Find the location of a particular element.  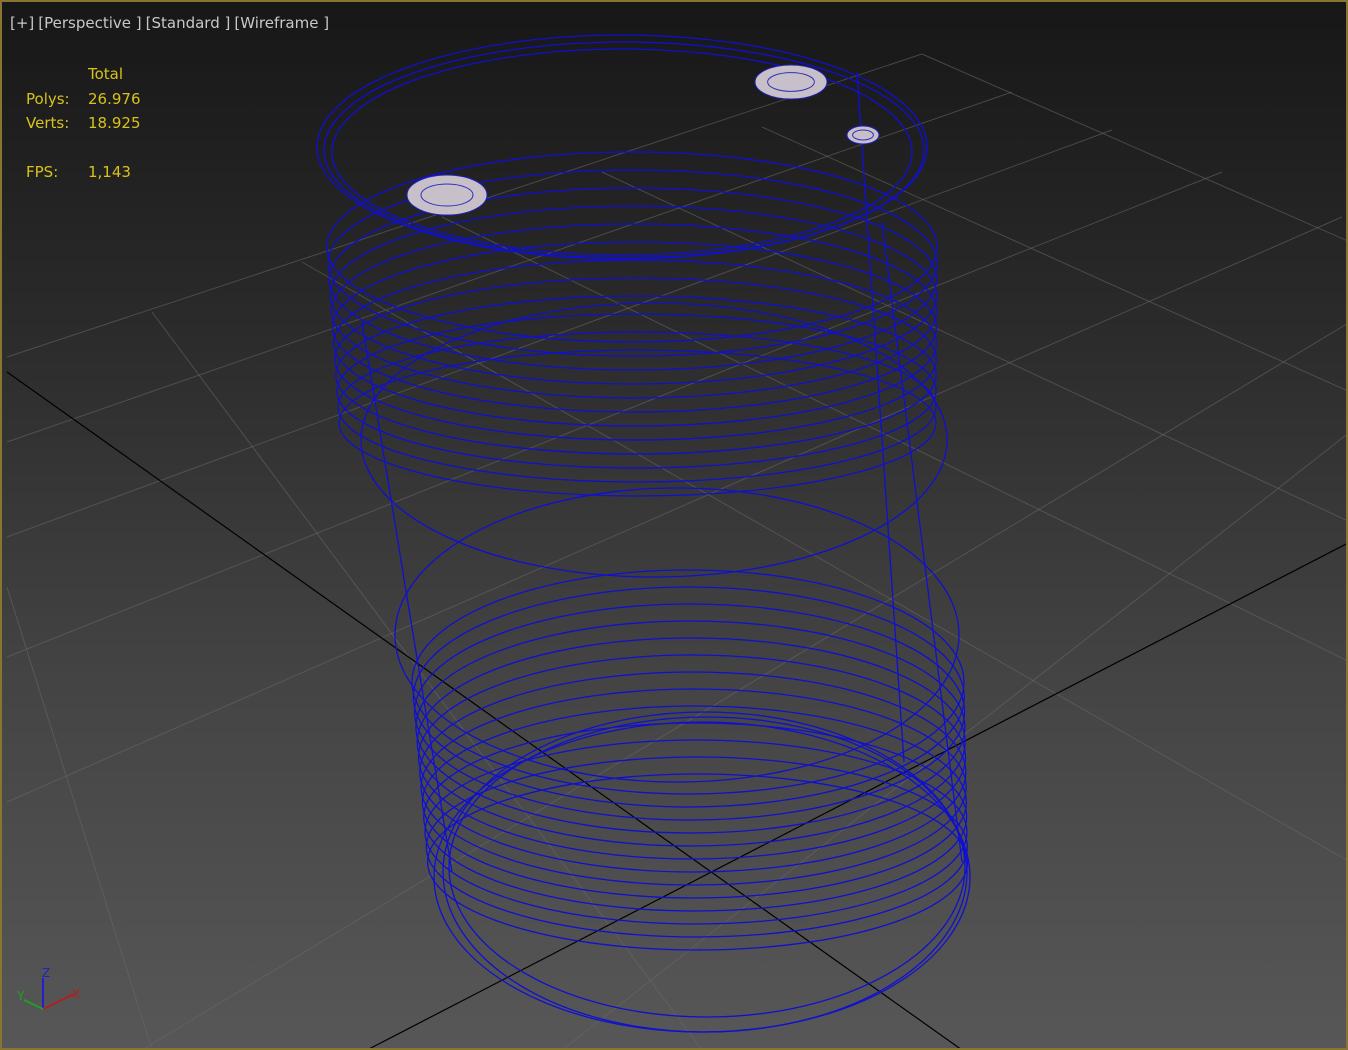

viewport-menu-button: [+] is located at coordinates (22, 23).